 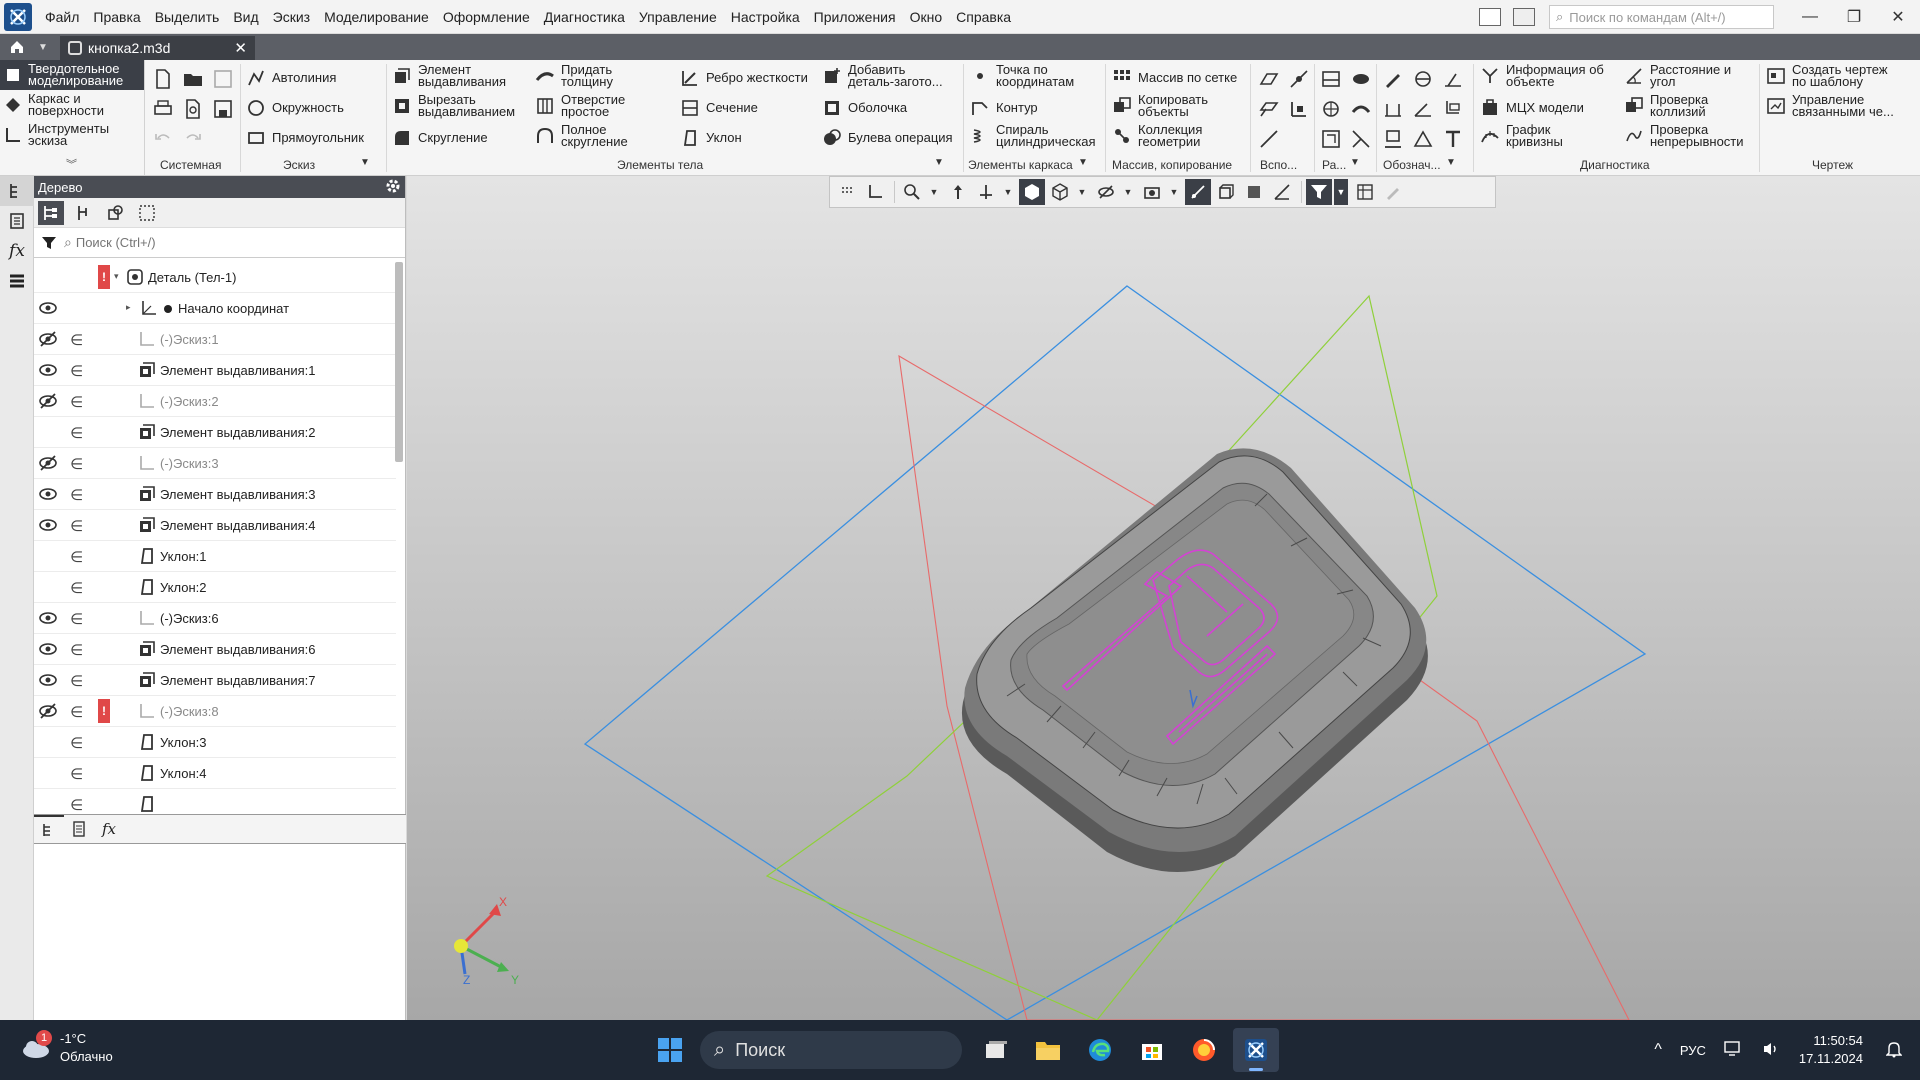 I want to click on tree-panel-icon, so click(x=17, y=191).